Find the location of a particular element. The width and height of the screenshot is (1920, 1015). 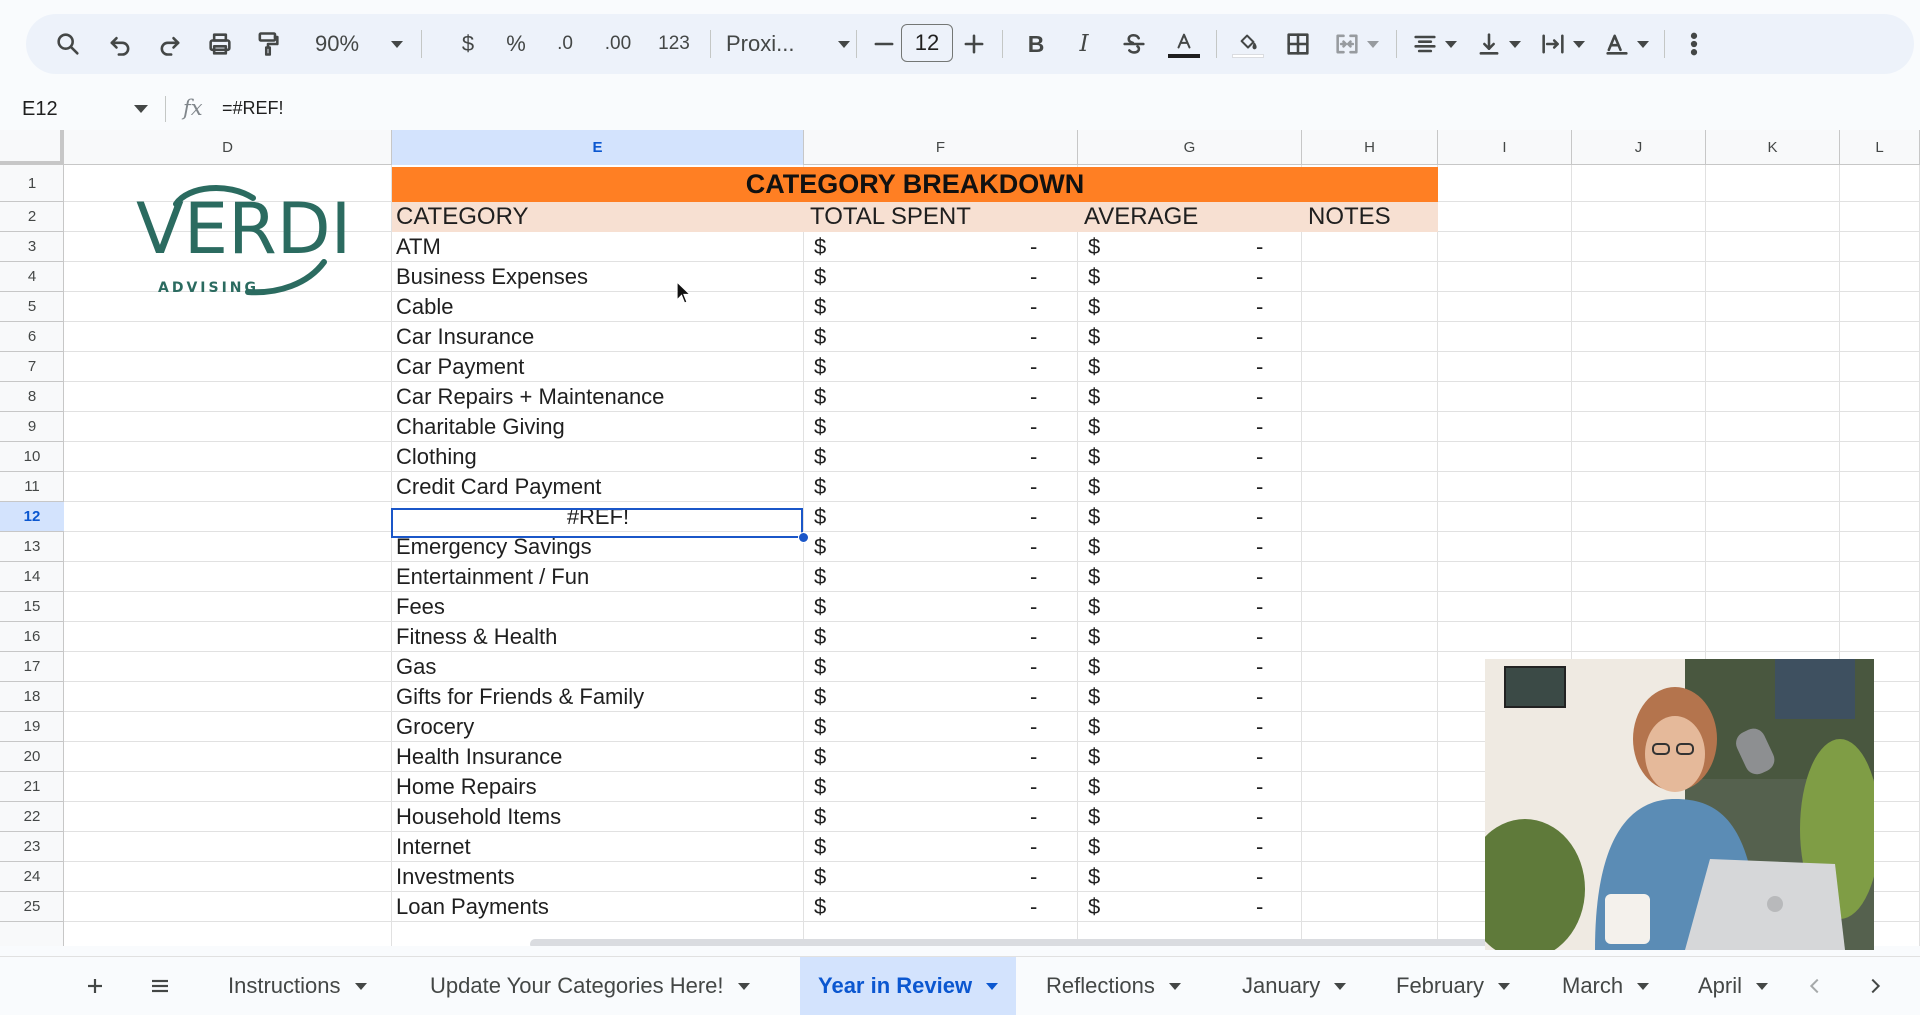

vertical-align-button is located at coordinates (1498, 44).